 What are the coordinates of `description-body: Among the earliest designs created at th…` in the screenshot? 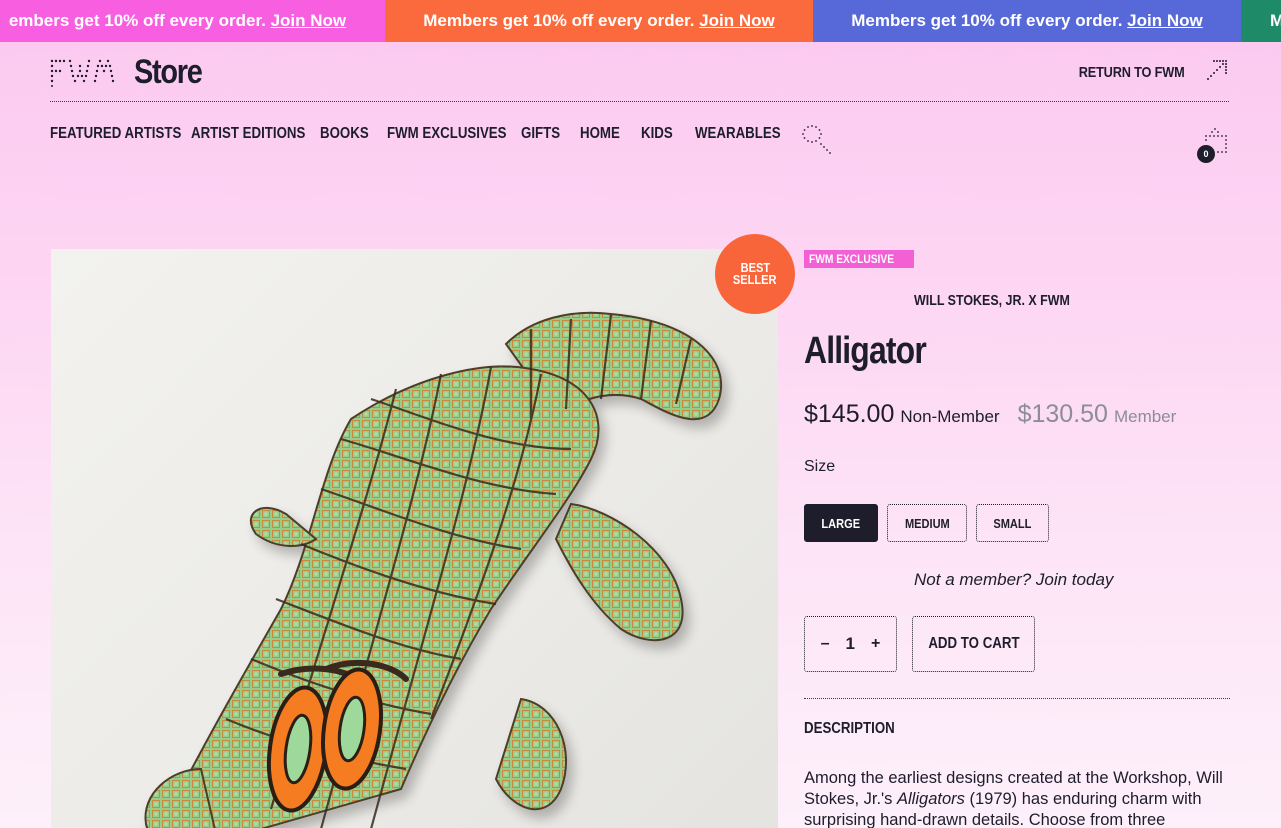 It's located at (1019, 798).